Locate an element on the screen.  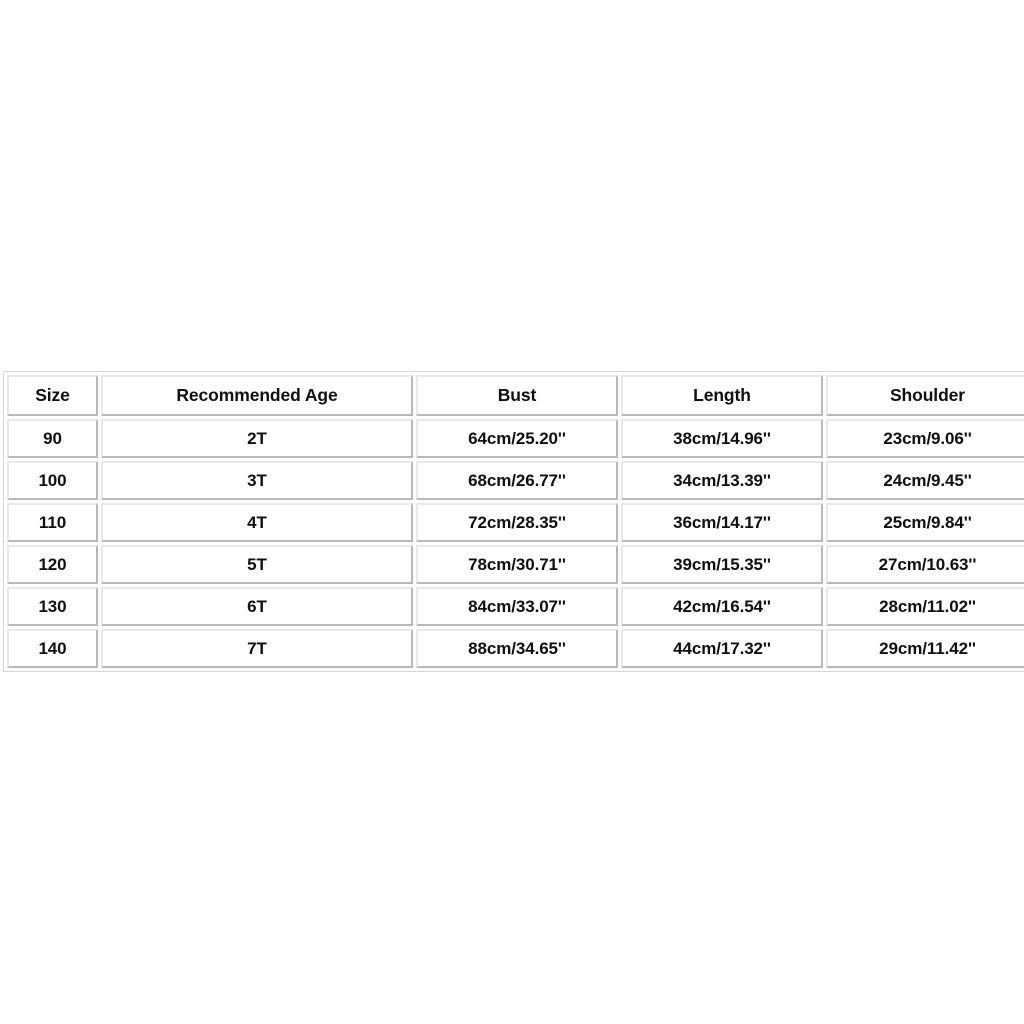
cell-length: 42cm/16.54'' is located at coordinates (722, 606).